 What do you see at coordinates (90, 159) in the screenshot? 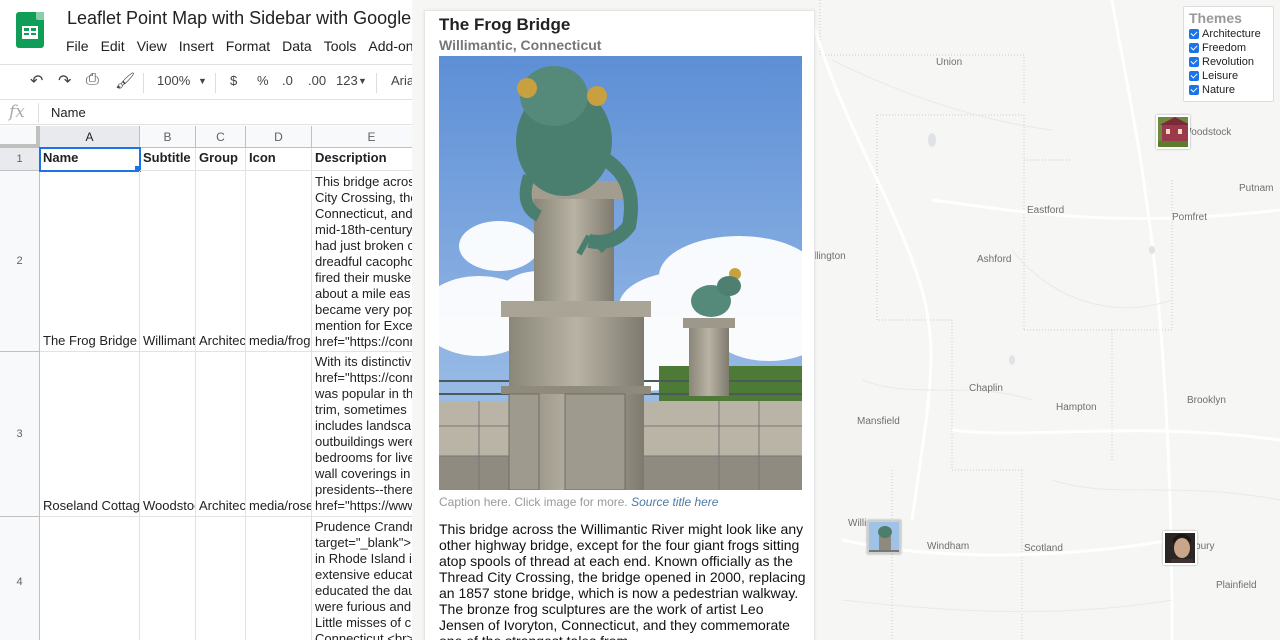
I see `cell-a1: Name` at bounding box center [90, 159].